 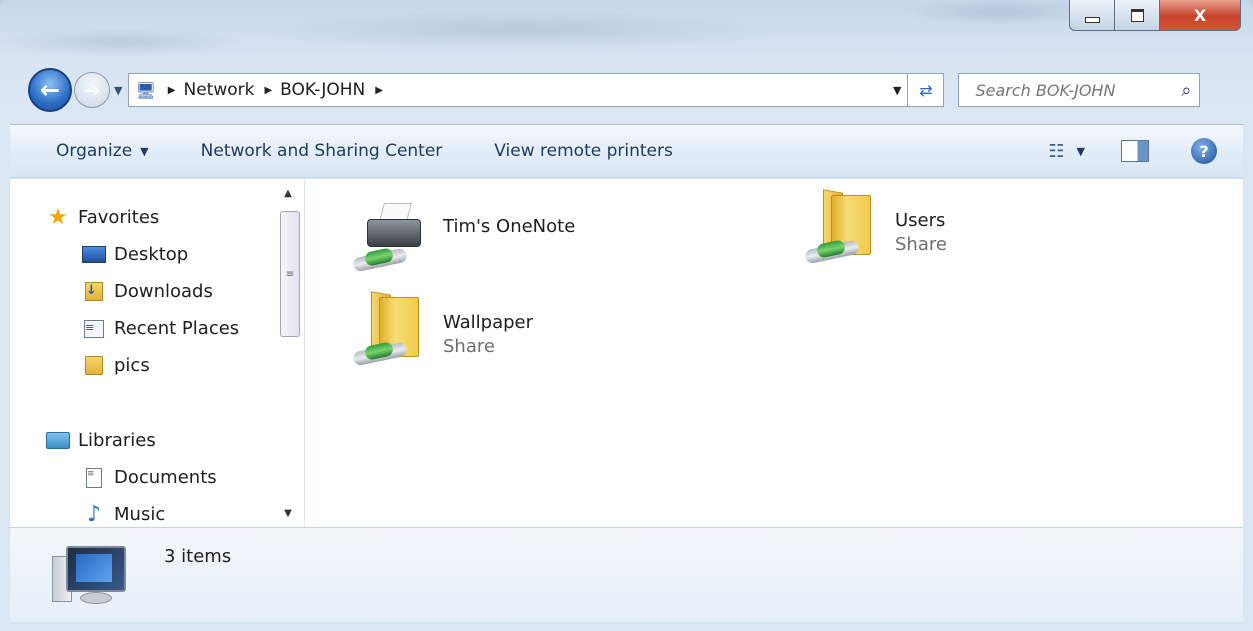 I want to click on back-button: ←, so click(x=50, y=90).